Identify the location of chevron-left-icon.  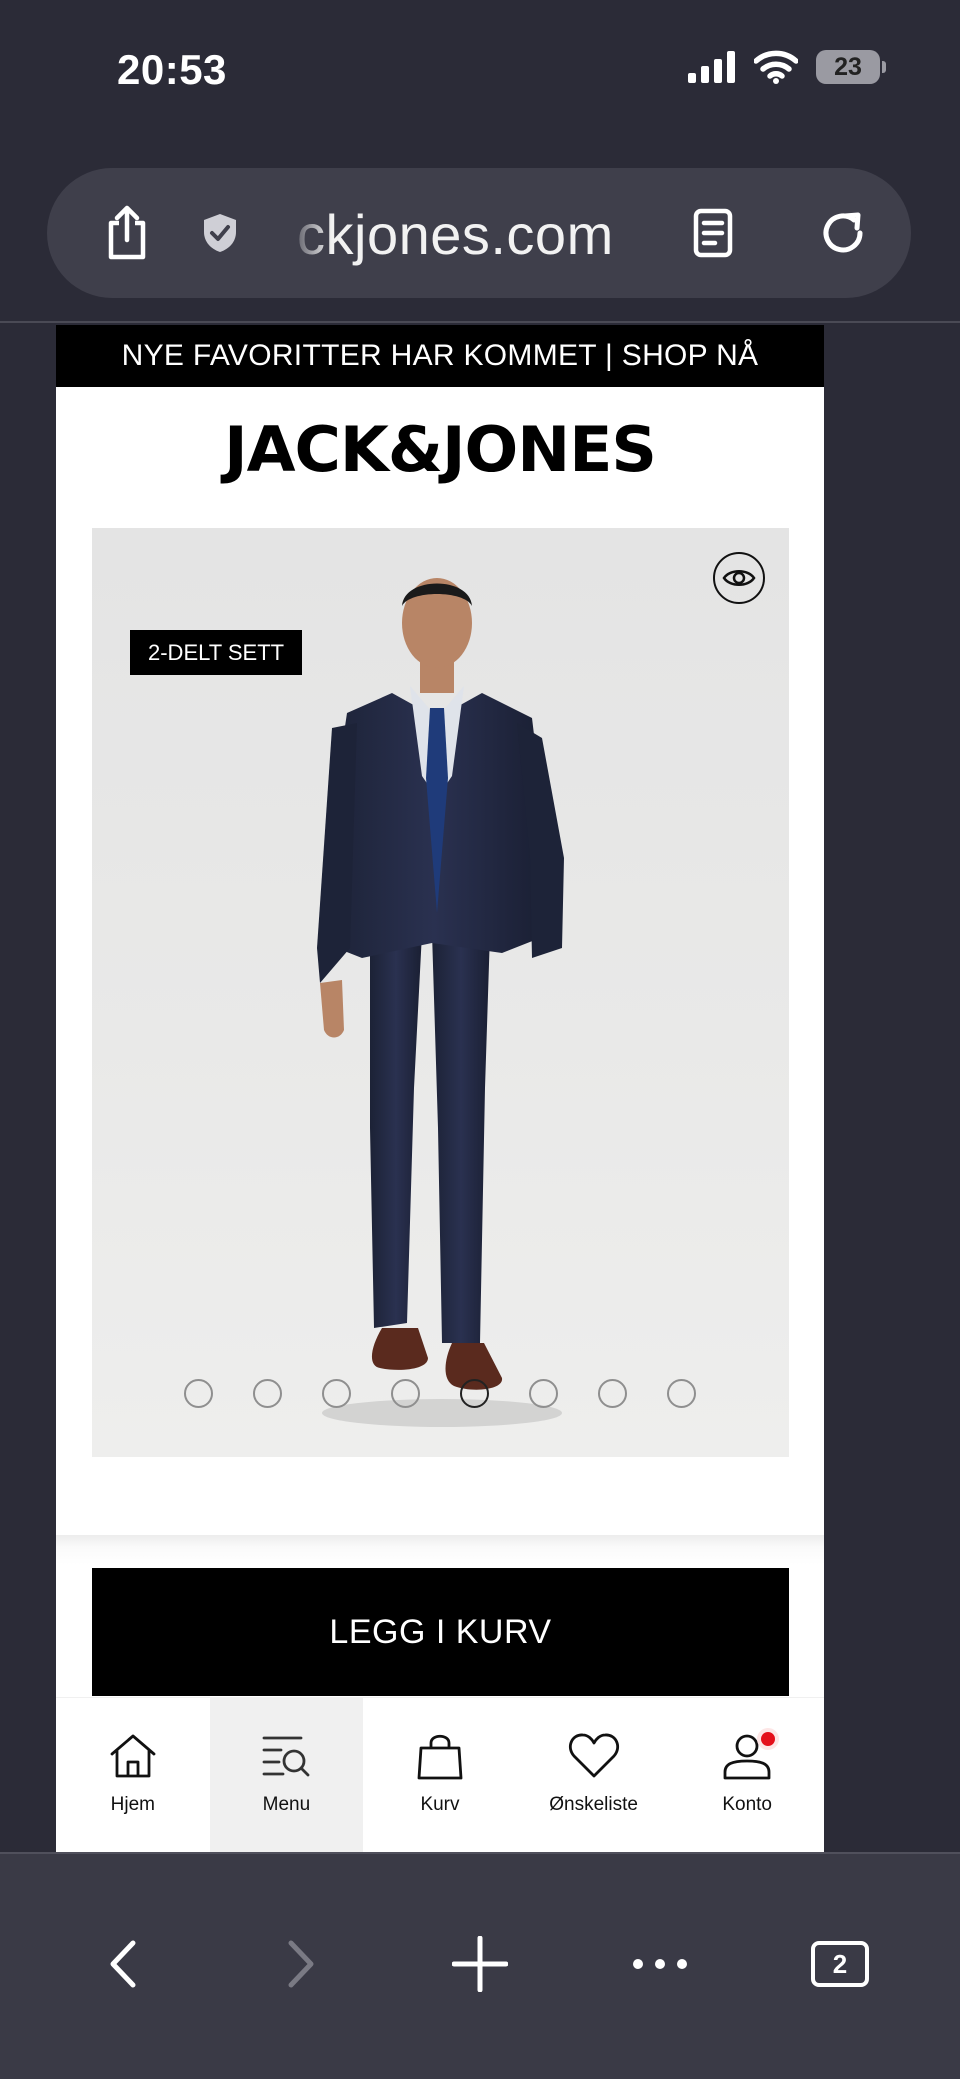
(123, 1964).